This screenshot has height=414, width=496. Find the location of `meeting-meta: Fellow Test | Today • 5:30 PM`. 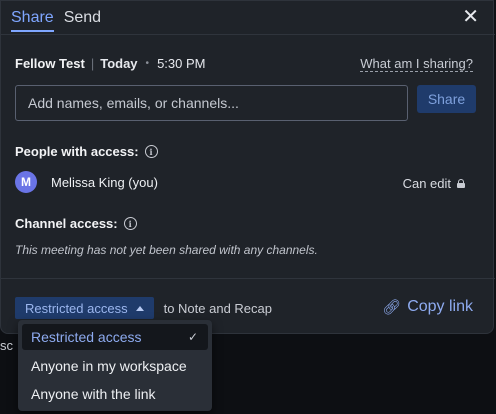

meeting-meta: Fellow Test | Today • 5:30 PM is located at coordinates (110, 63).